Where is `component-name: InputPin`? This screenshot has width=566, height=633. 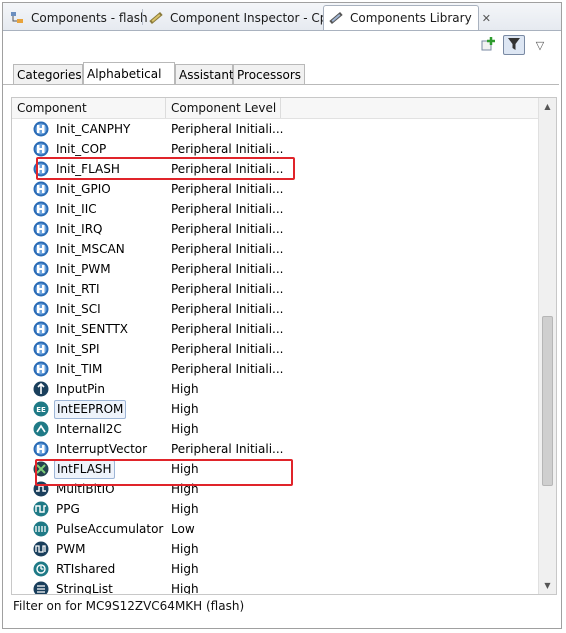
component-name: InputPin is located at coordinates (80, 388).